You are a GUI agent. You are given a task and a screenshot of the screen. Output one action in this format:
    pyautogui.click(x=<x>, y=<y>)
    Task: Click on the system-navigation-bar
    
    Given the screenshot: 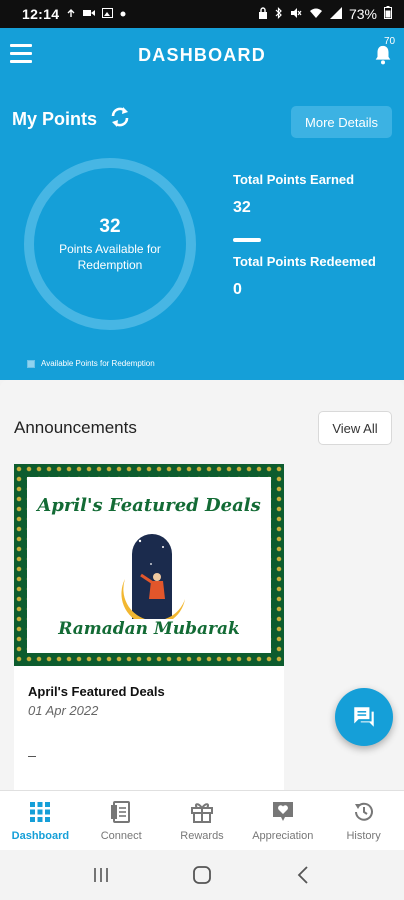 What is the action you would take?
    pyautogui.click(x=202, y=875)
    